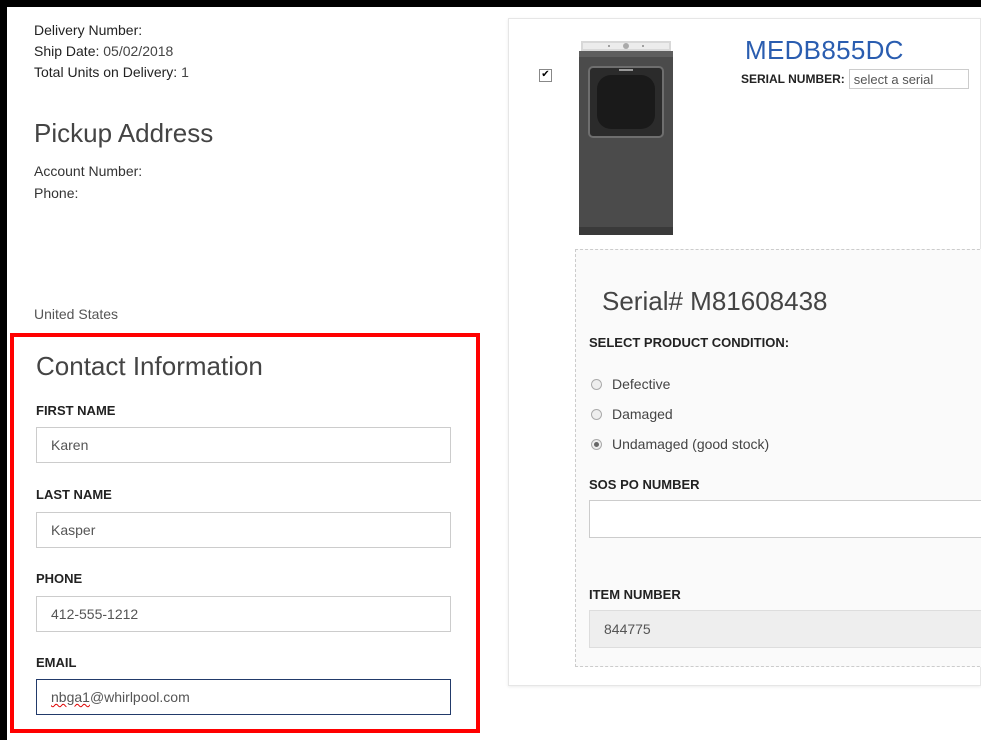 The width and height of the screenshot is (981, 740). Describe the element at coordinates (545, 75) in the screenshot. I see `product-select-checkbox: ✔` at that location.